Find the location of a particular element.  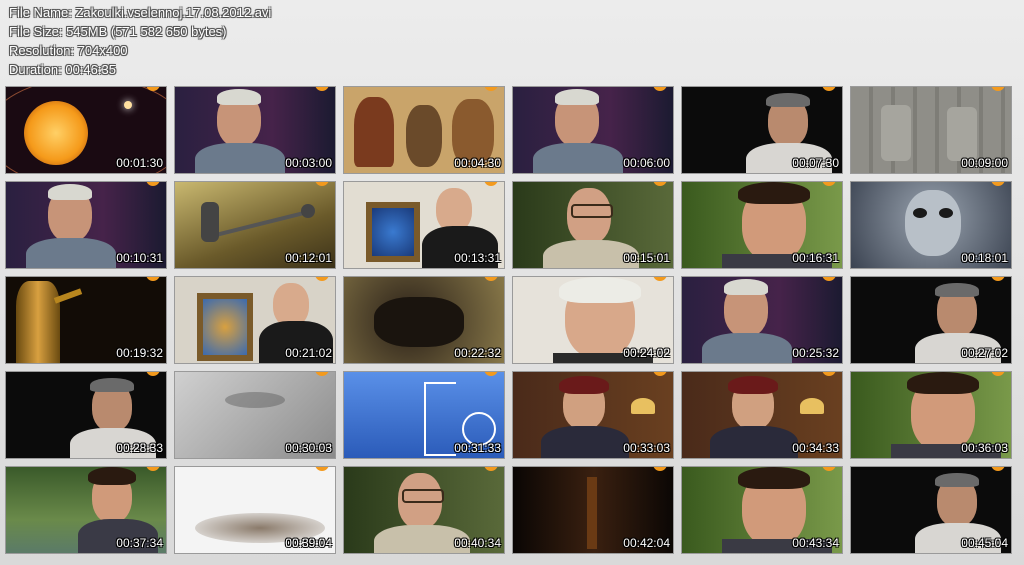

thumbnail-timestamp: 00:21:02 is located at coordinates (308, 353).